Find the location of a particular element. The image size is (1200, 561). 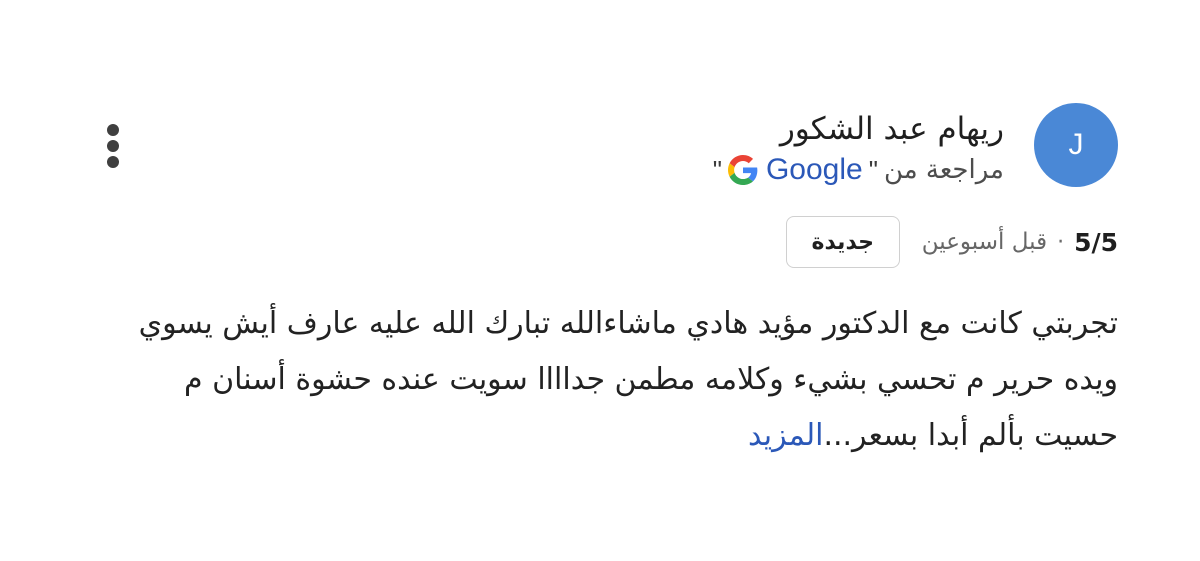

avatar: J is located at coordinates (1076, 145).